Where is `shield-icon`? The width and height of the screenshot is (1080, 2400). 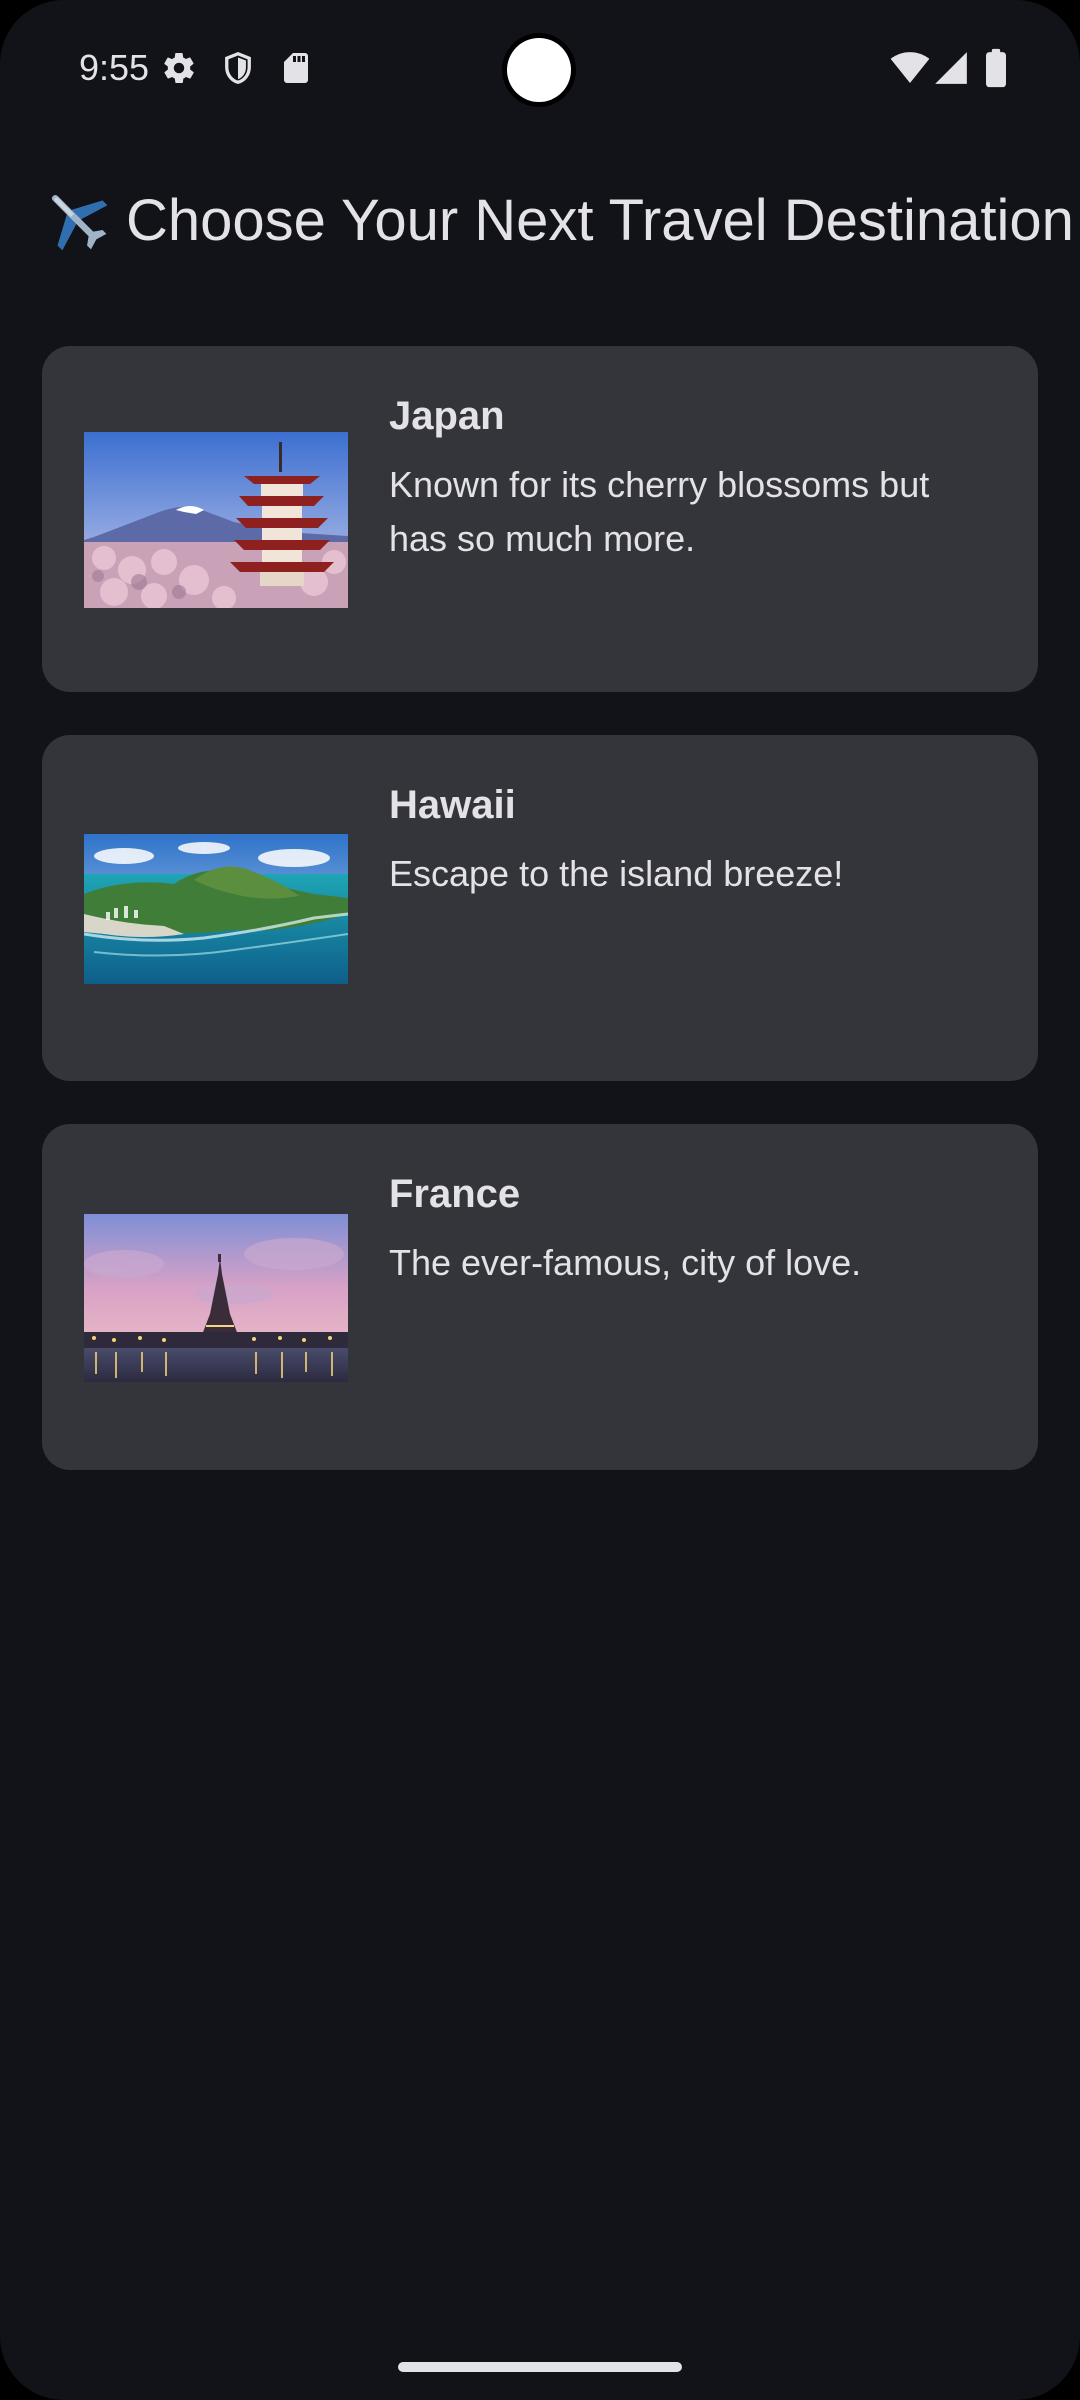
shield-icon is located at coordinates (238, 68).